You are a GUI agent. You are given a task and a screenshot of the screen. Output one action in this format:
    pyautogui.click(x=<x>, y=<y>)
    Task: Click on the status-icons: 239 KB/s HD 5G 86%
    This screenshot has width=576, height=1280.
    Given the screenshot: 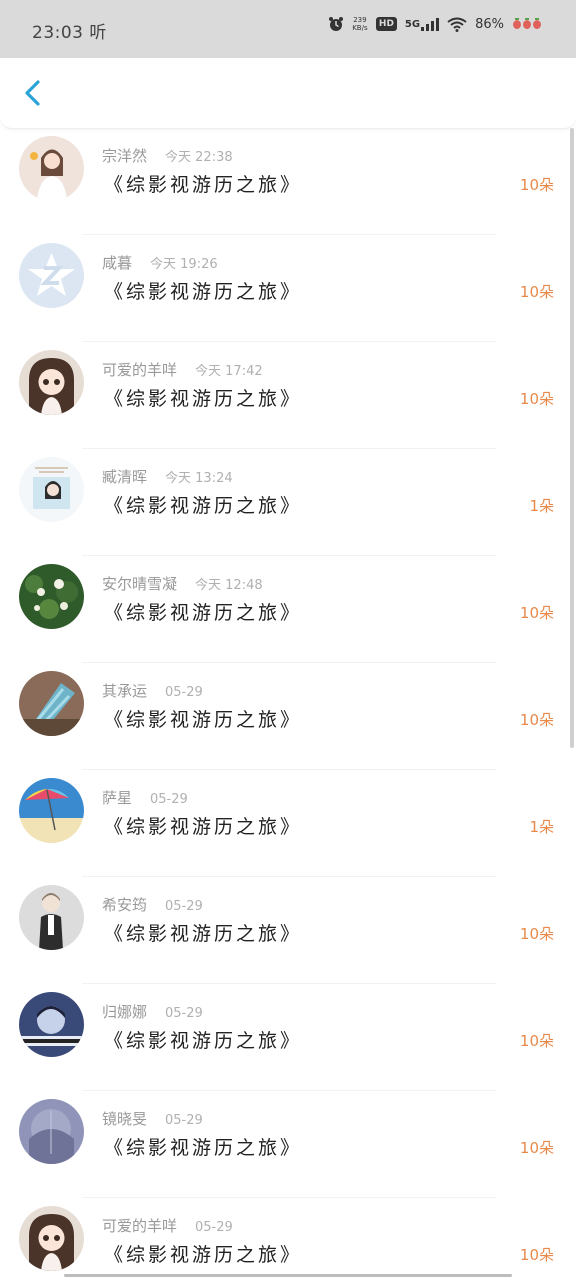 What is the action you would take?
    pyautogui.click(x=435, y=24)
    